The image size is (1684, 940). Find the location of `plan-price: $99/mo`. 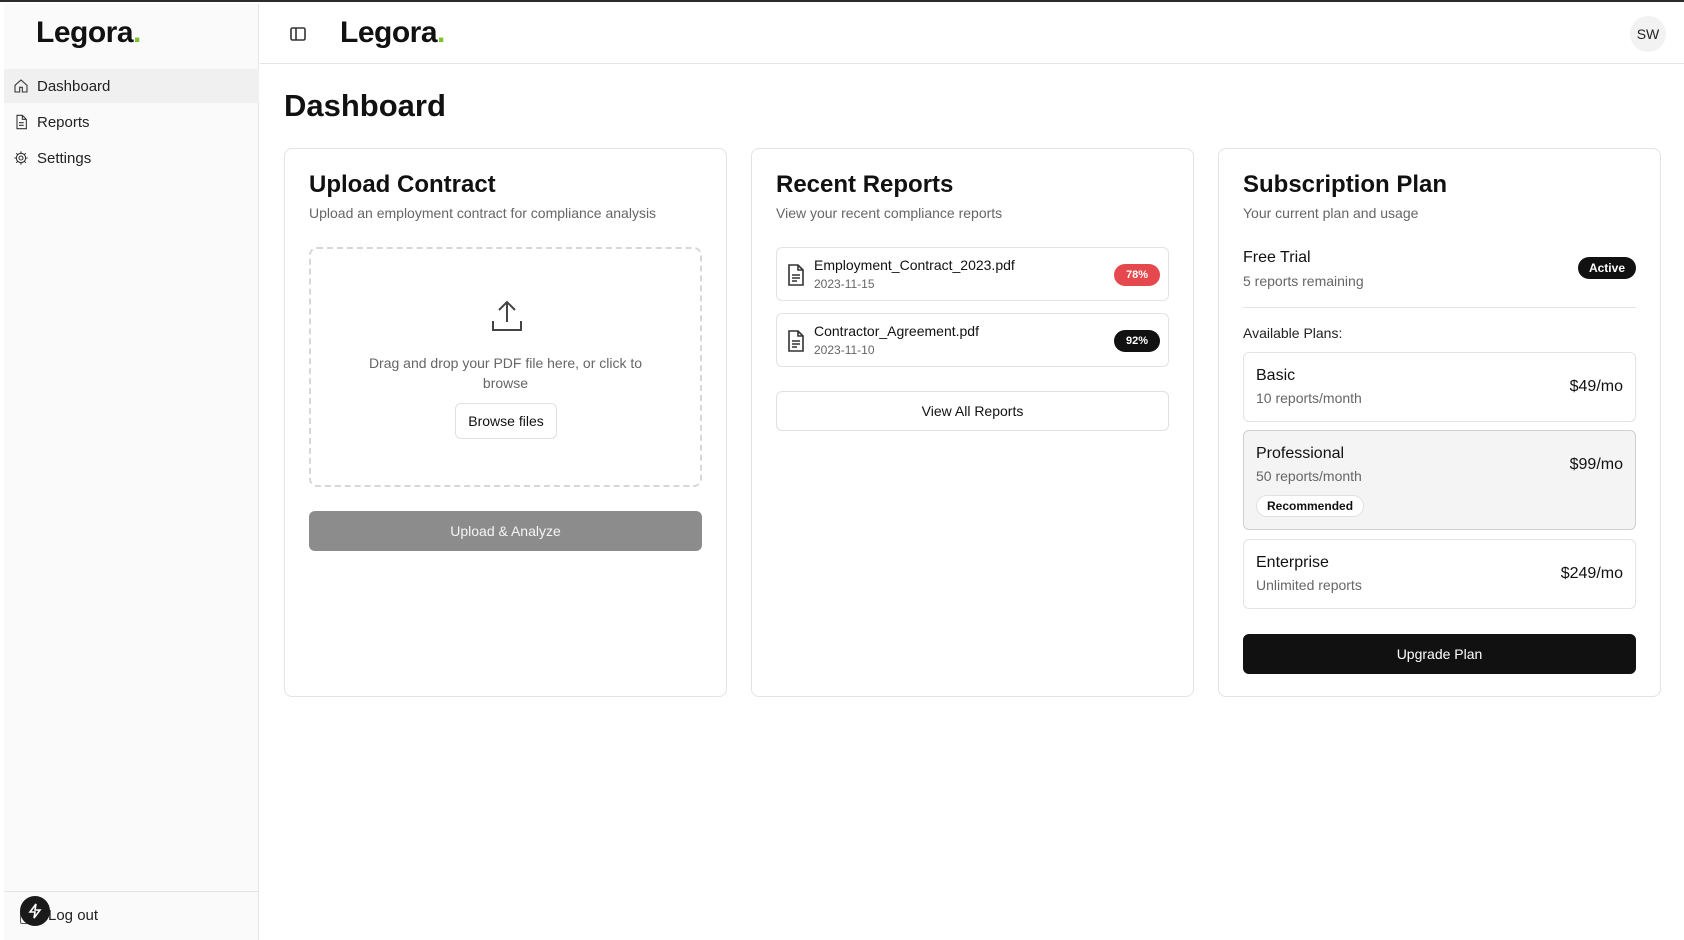

plan-price: $99/mo is located at coordinates (1596, 464).